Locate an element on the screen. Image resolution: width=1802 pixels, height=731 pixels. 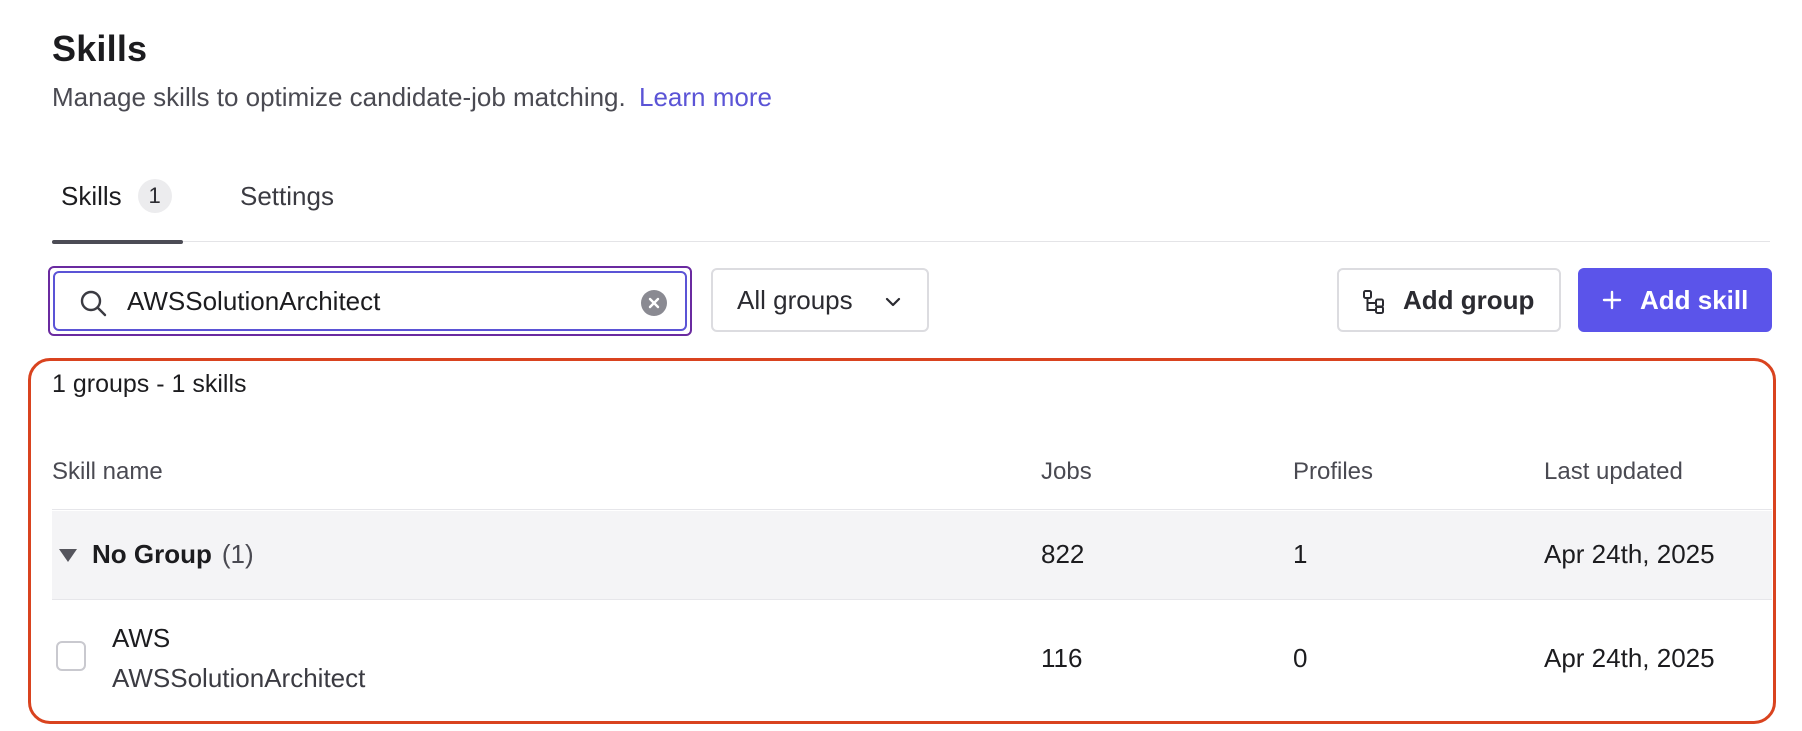
tab-settings-label: Settings is located at coordinates (287, 195).